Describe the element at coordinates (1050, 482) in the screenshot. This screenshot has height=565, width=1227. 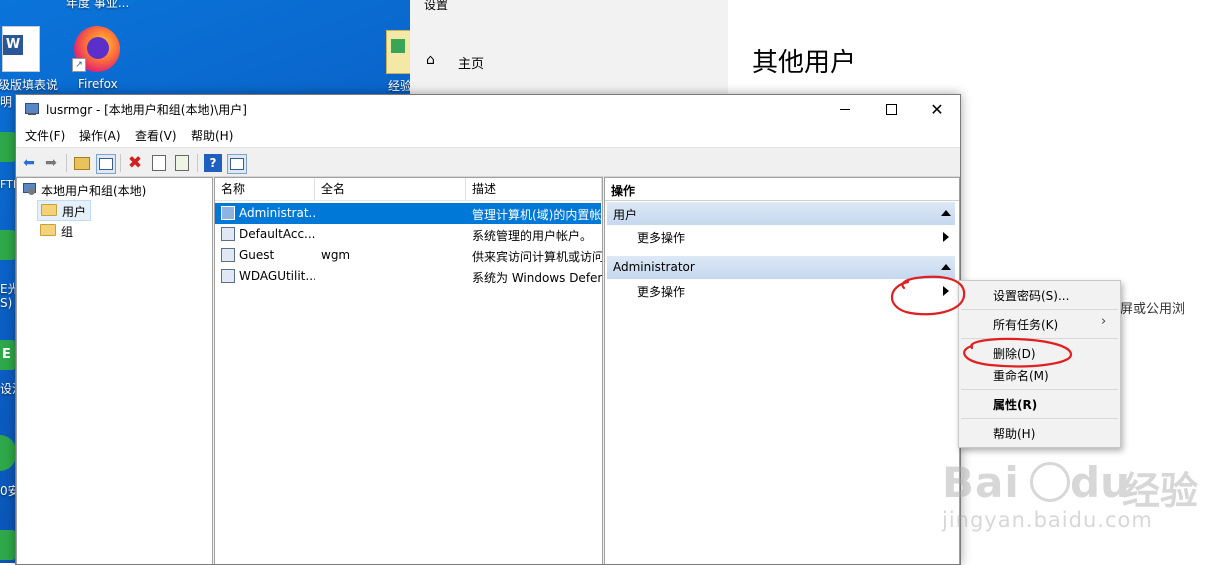
I see `paw-icon` at that location.